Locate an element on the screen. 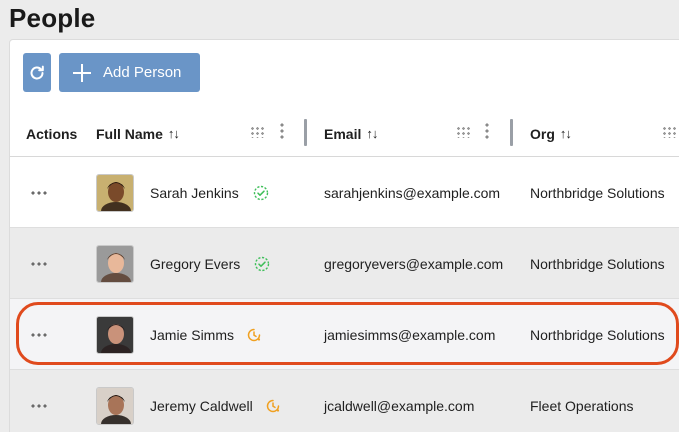  email-cell: sarahjenkins@example.com is located at coordinates (412, 192).